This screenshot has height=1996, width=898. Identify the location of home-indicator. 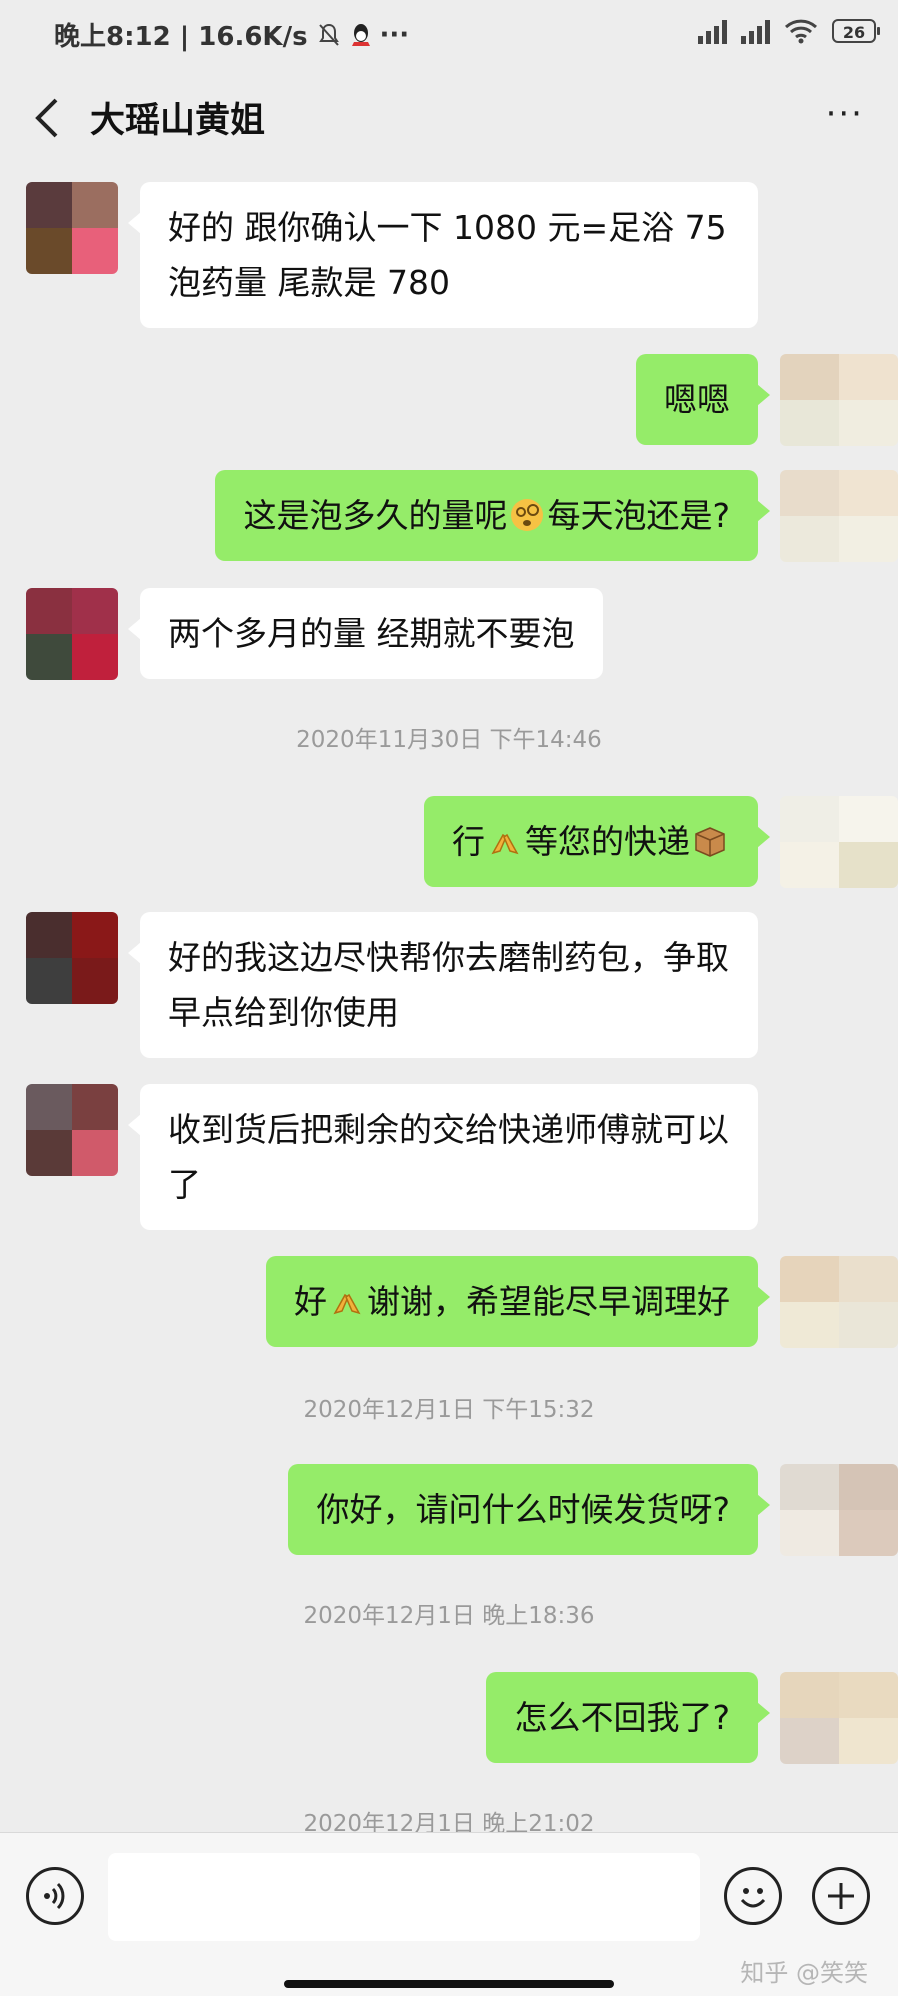
(449, 1984).